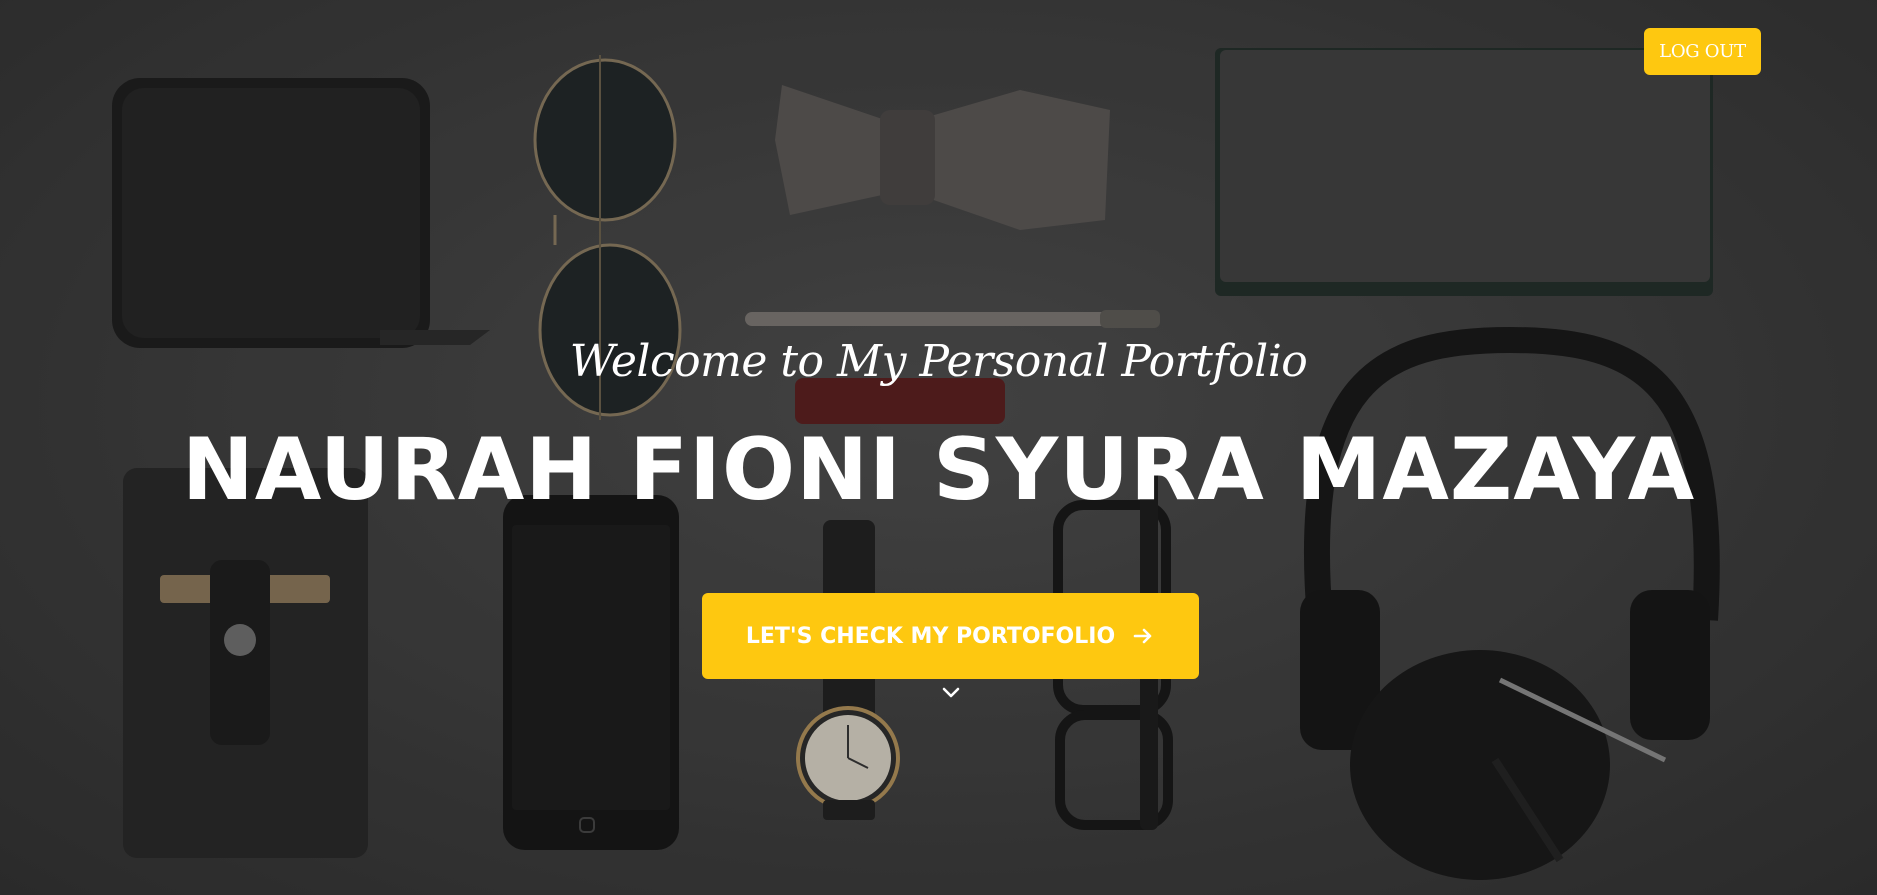 The image size is (1877, 895). I want to click on check-portfolio-button: LET'S CHECK MY PORTOFOLIO, so click(950, 636).